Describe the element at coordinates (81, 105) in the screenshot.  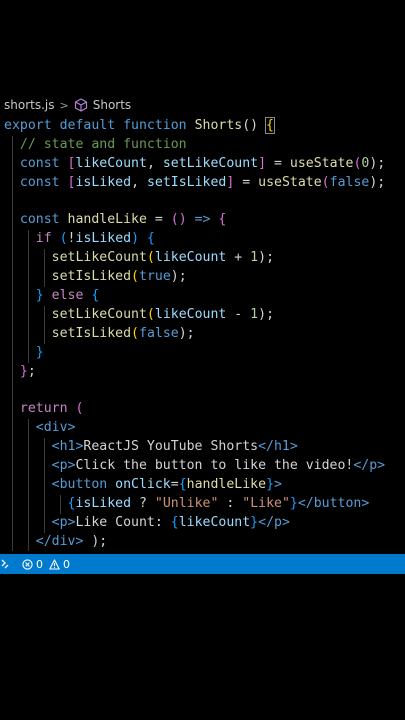
I see `cube-icon` at that location.